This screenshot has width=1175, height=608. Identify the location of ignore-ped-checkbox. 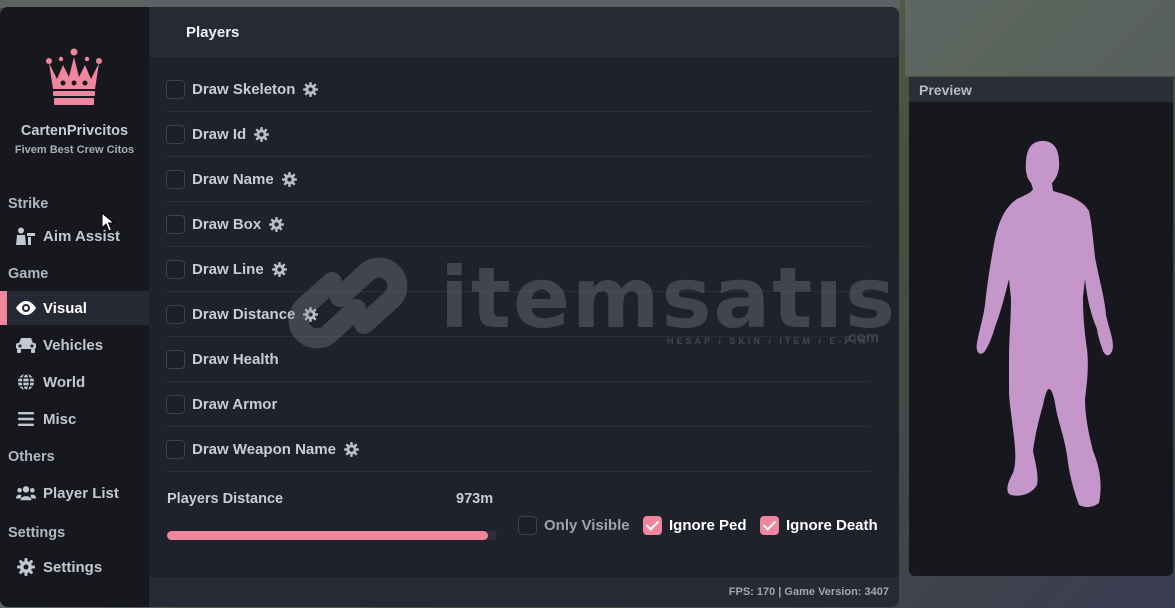
(652, 525).